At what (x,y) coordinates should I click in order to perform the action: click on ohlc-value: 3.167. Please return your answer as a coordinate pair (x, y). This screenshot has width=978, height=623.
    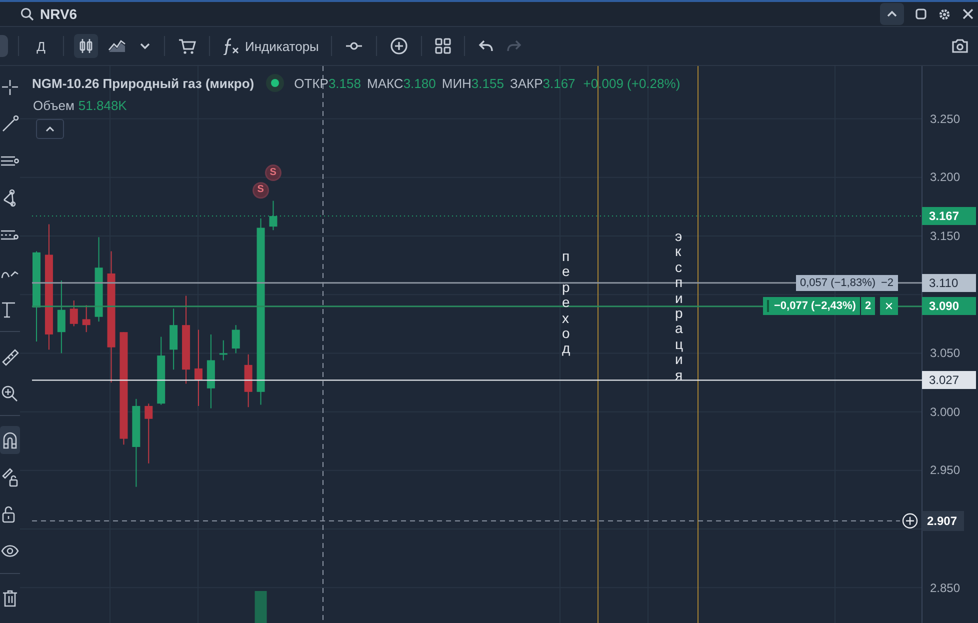
    Looking at the image, I should click on (559, 83).